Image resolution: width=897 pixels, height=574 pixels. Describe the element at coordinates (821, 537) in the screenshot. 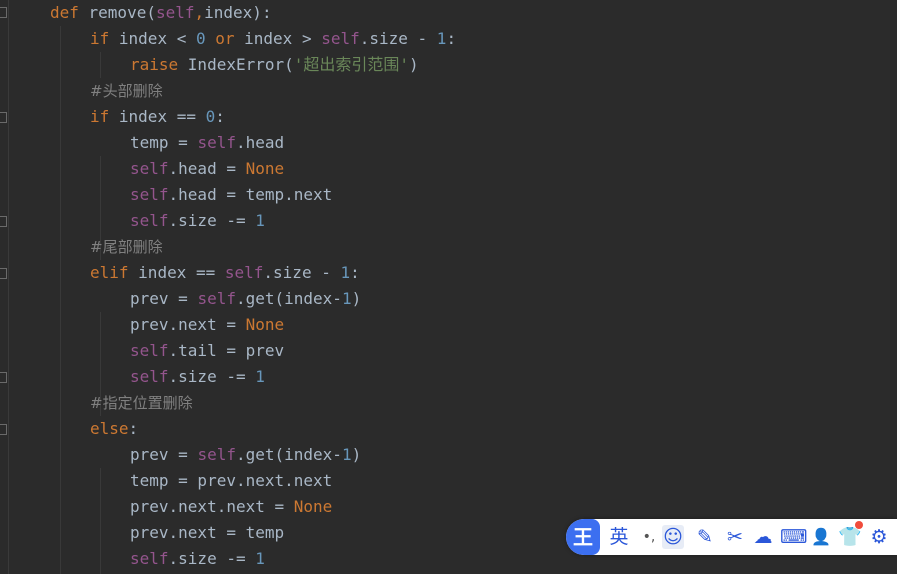

I see `user-icon: 👤` at that location.